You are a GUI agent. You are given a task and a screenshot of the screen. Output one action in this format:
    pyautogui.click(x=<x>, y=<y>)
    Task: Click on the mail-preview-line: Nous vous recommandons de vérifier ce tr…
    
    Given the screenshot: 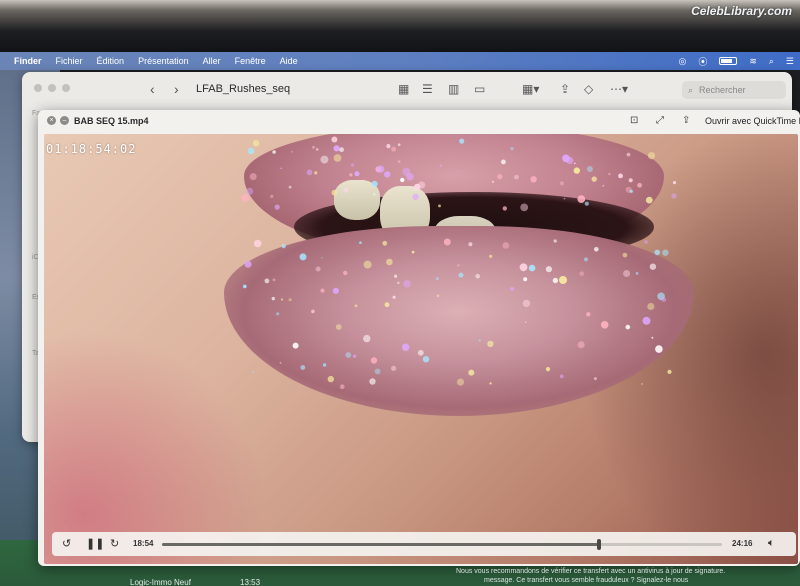 What is the action you would take?
    pyautogui.click(x=591, y=571)
    